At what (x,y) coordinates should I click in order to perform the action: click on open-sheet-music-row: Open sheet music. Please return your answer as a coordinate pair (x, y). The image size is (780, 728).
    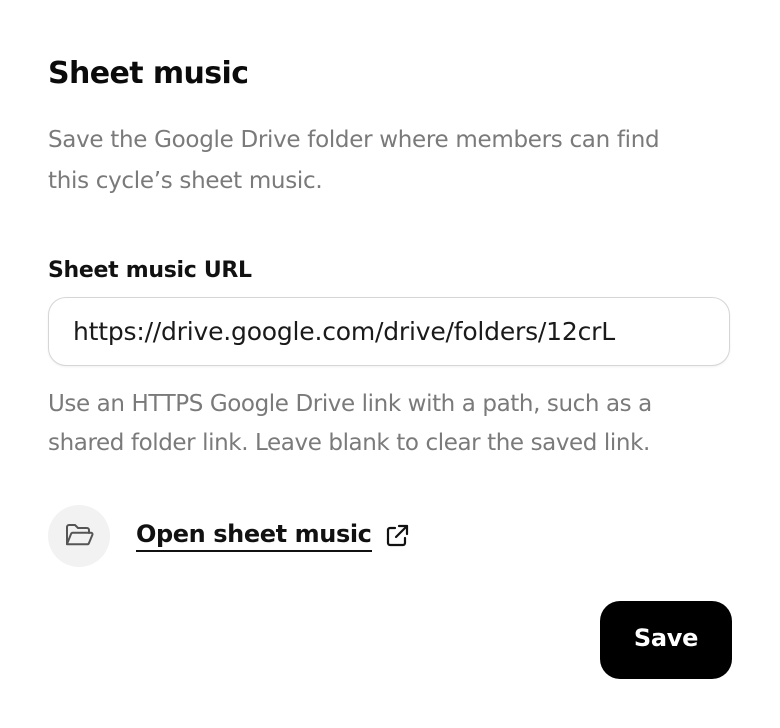
    Looking at the image, I should click on (229, 536).